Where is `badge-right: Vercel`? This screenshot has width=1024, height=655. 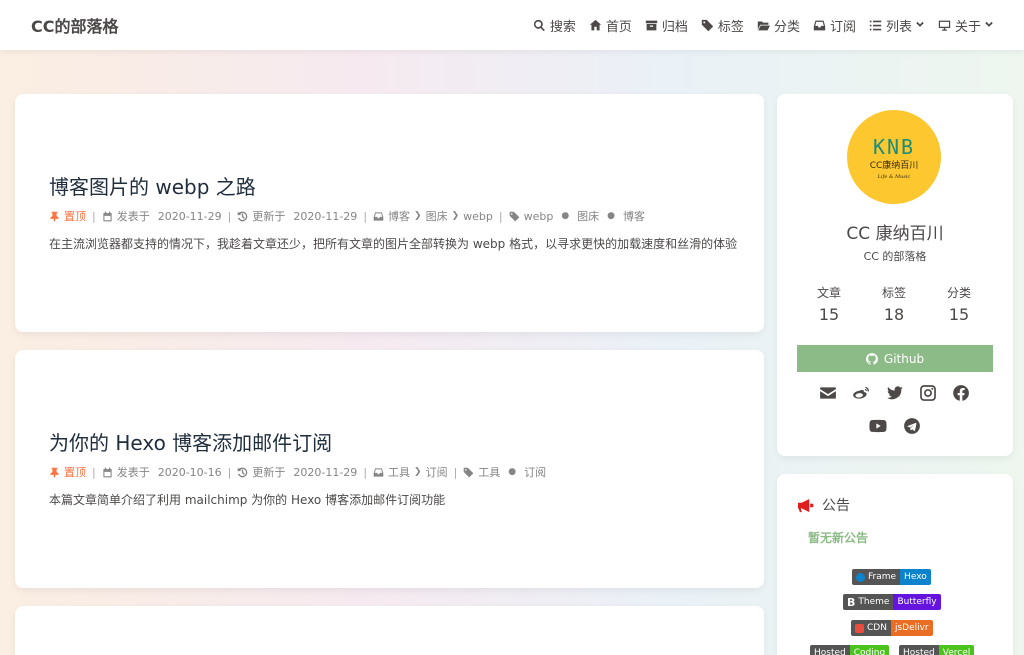 badge-right: Vercel is located at coordinates (956, 650).